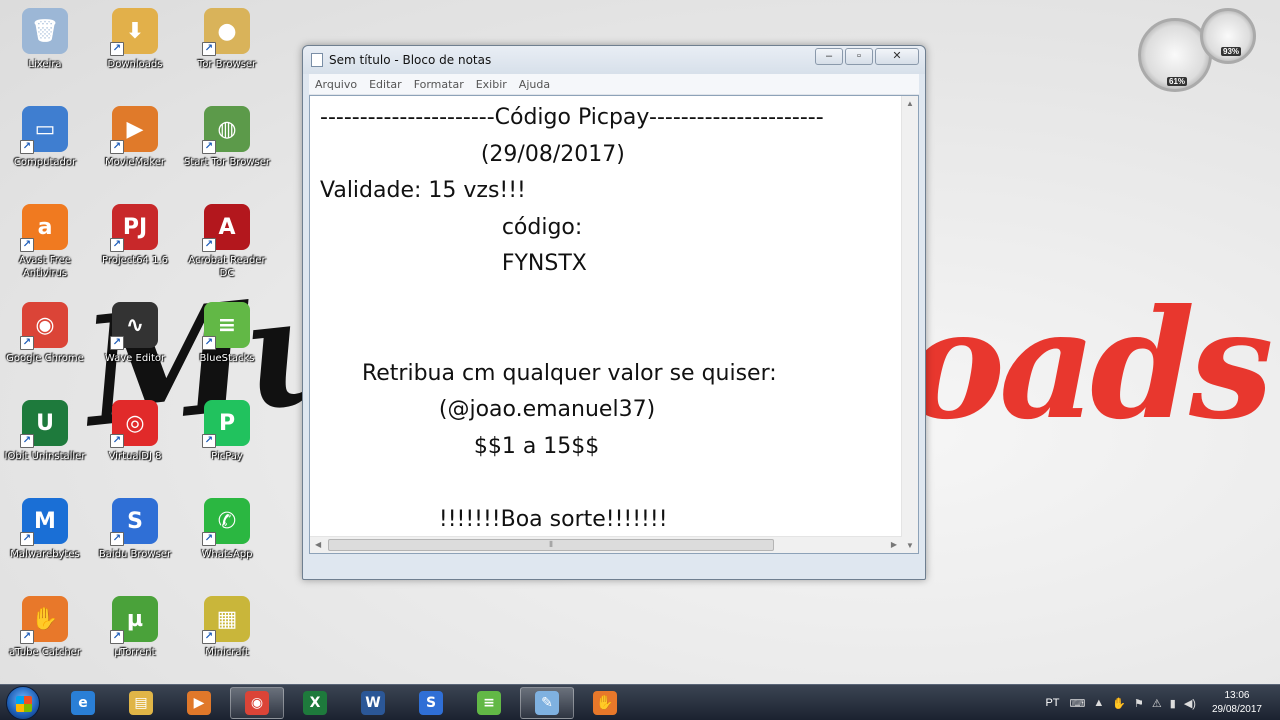 Image resolution: width=1280 pixels, height=720 pixels. Describe the element at coordinates (431, 703) in the screenshot. I see `taskbar-button: S` at that location.